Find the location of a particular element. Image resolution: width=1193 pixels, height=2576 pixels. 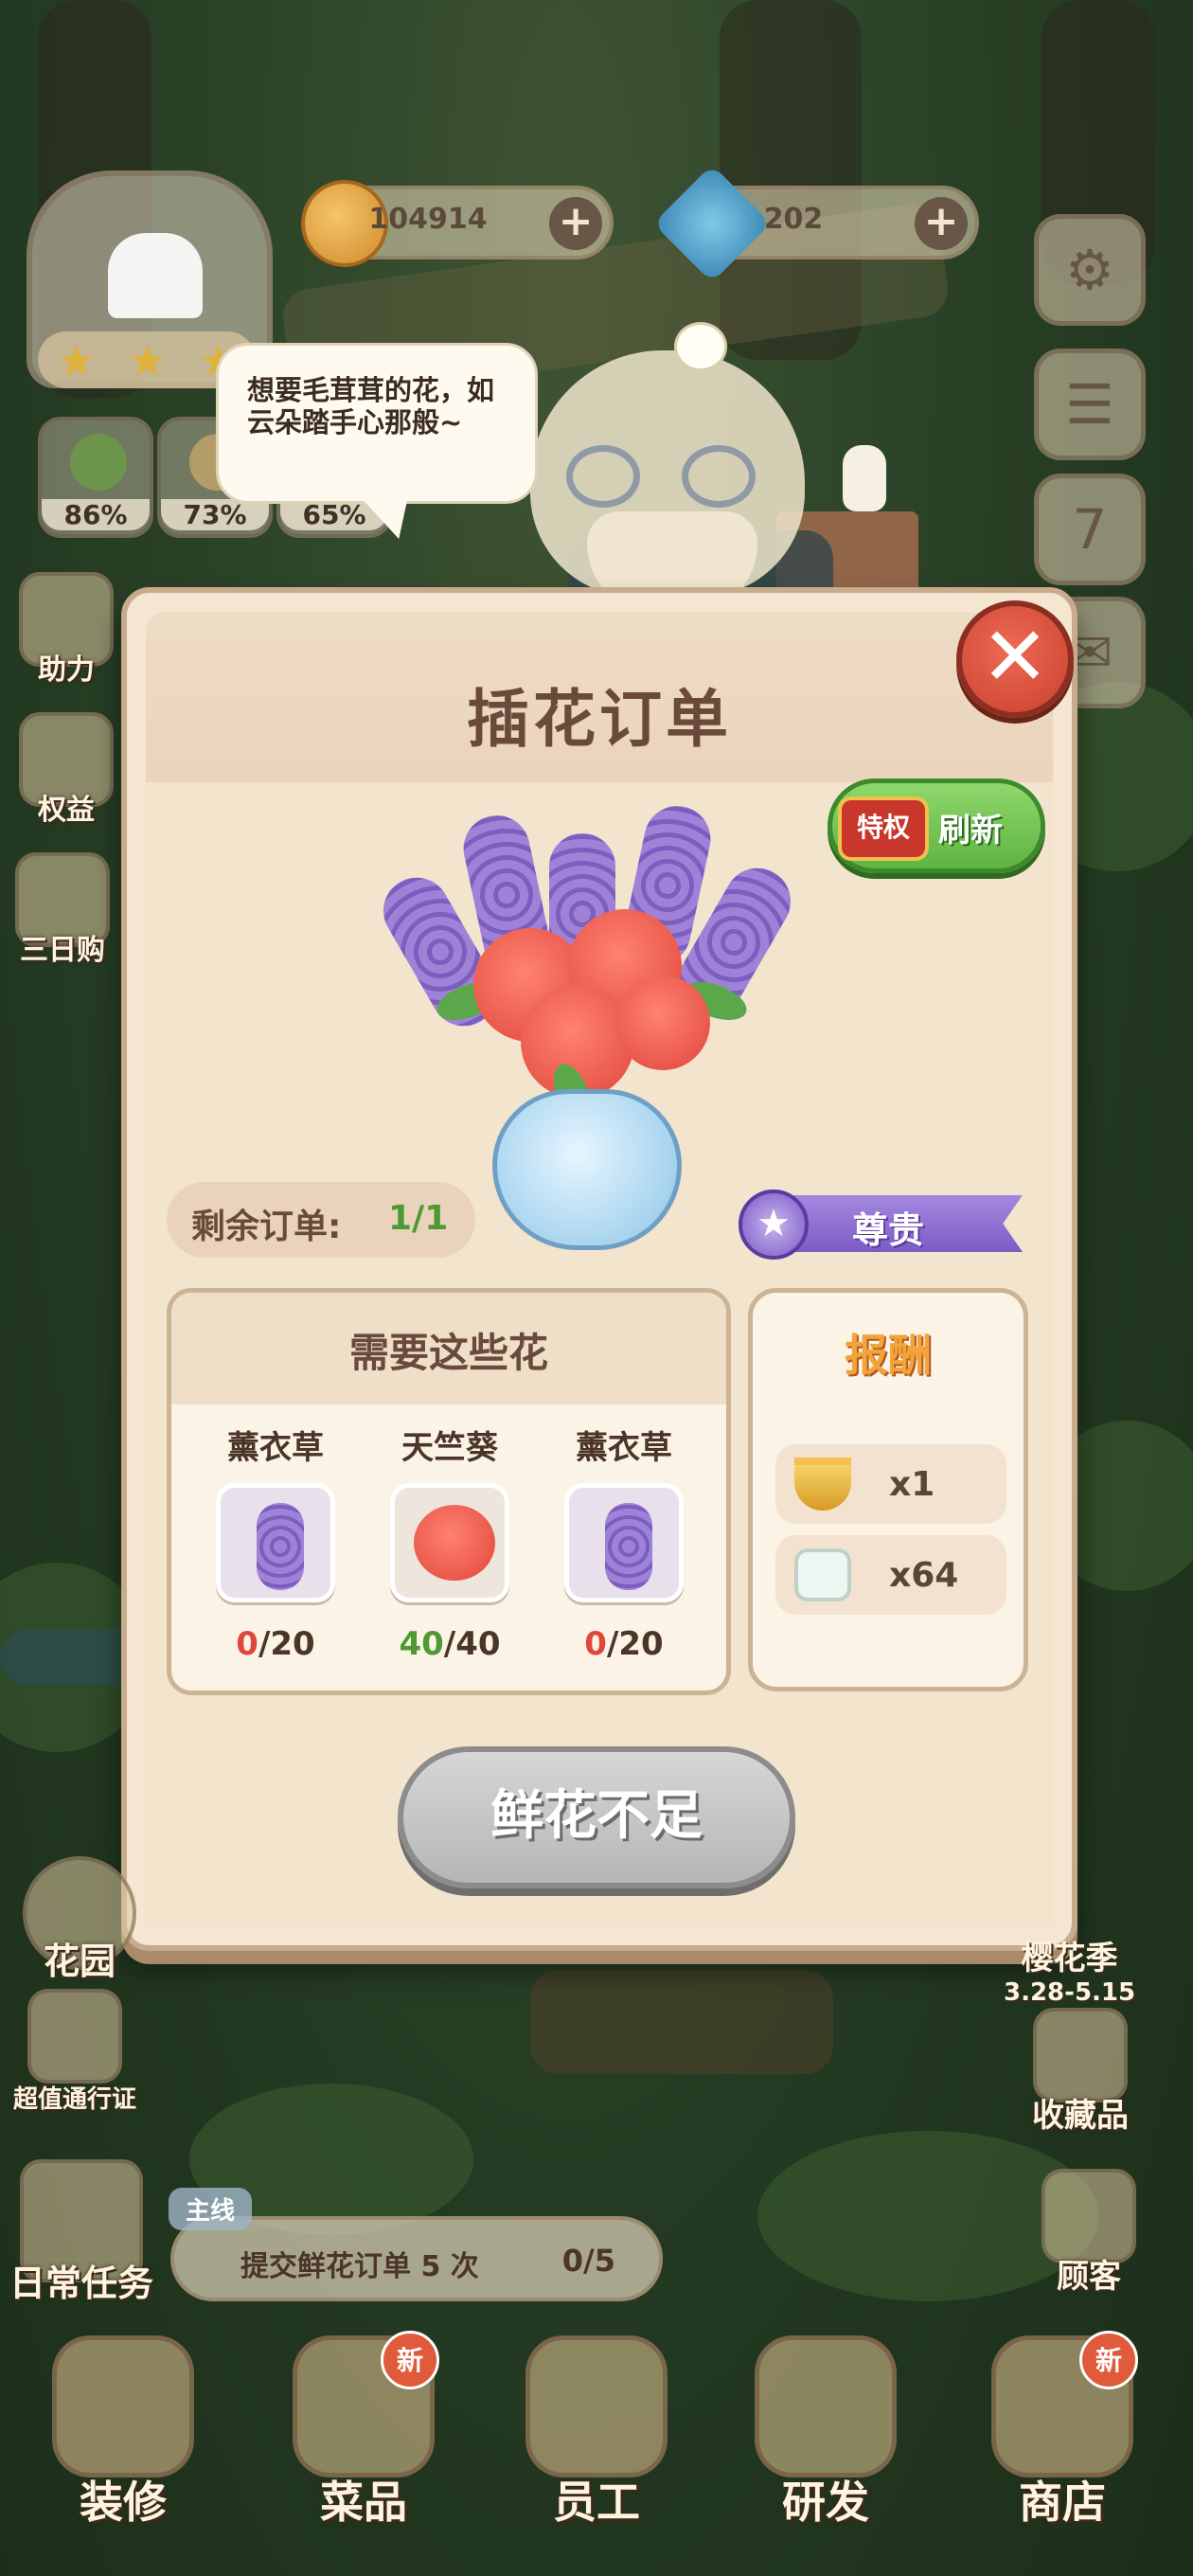

stat-value: 86% is located at coordinates (96, 514).